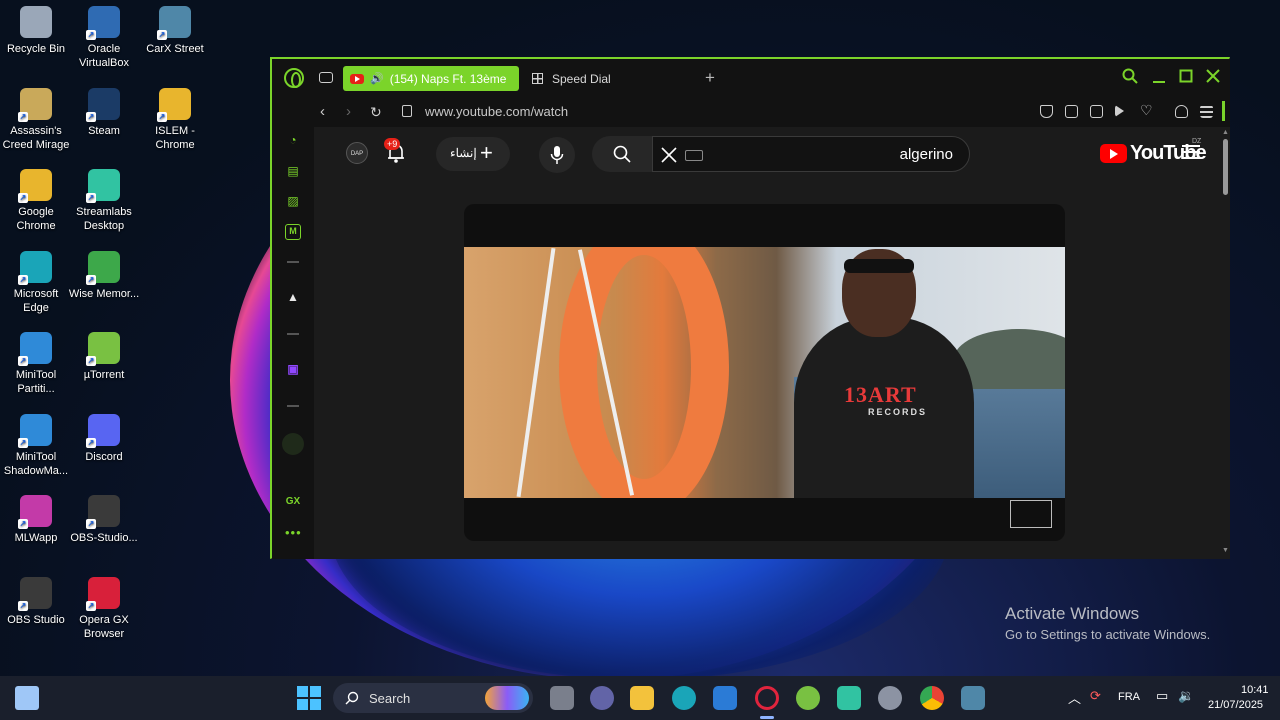 The image size is (1280, 720). I want to click on adblock-icon, so click(1096, 111).